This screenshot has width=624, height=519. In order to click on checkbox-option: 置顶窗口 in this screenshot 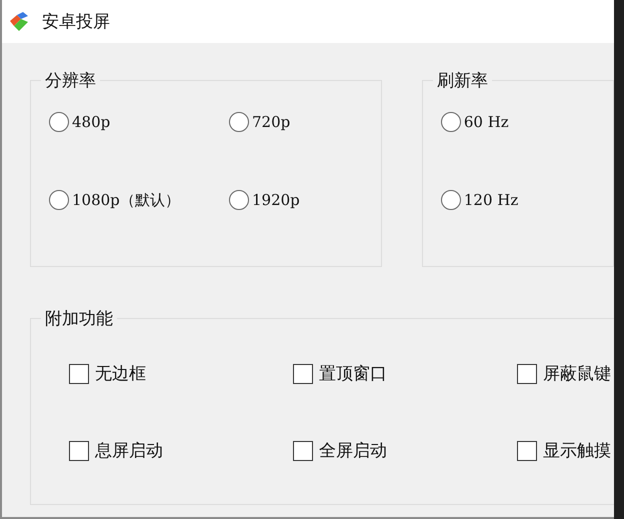, I will do `click(405, 373)`.